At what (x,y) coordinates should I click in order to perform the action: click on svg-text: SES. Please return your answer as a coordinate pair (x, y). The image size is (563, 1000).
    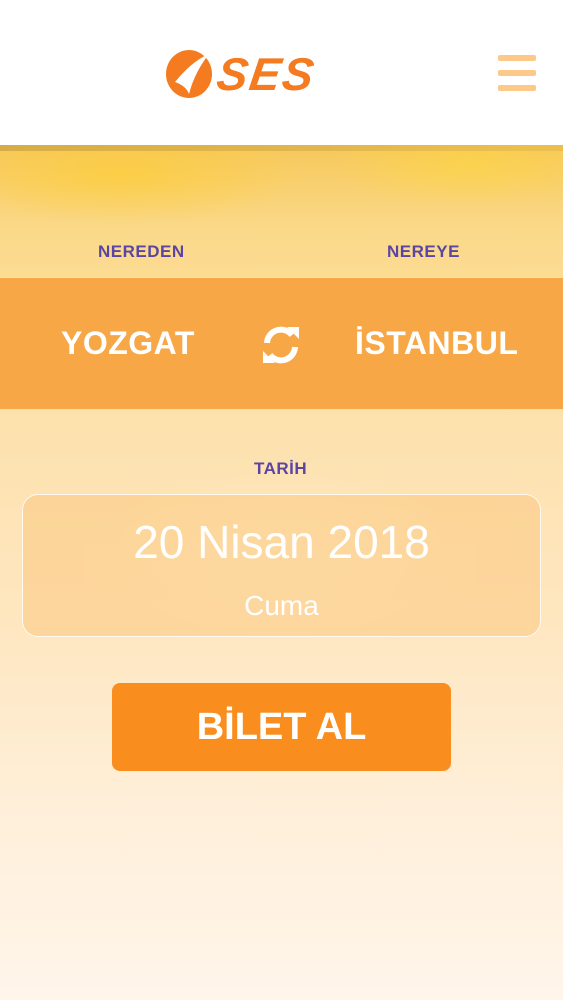
    Looking at the image, I should click on (266, 74).